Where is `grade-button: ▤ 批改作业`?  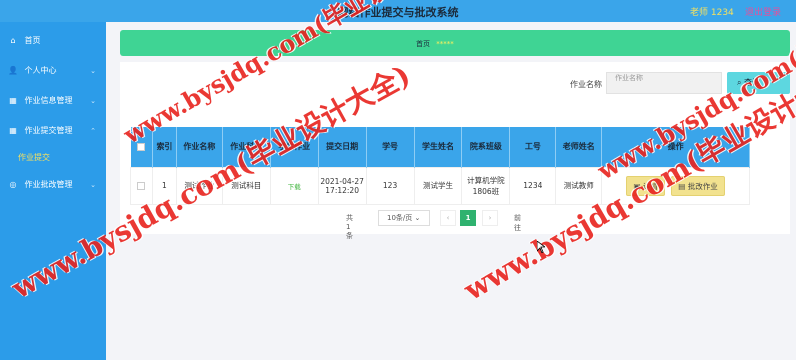
grade-button: ▤ 批改作业 is located at coordinates (698, 185).